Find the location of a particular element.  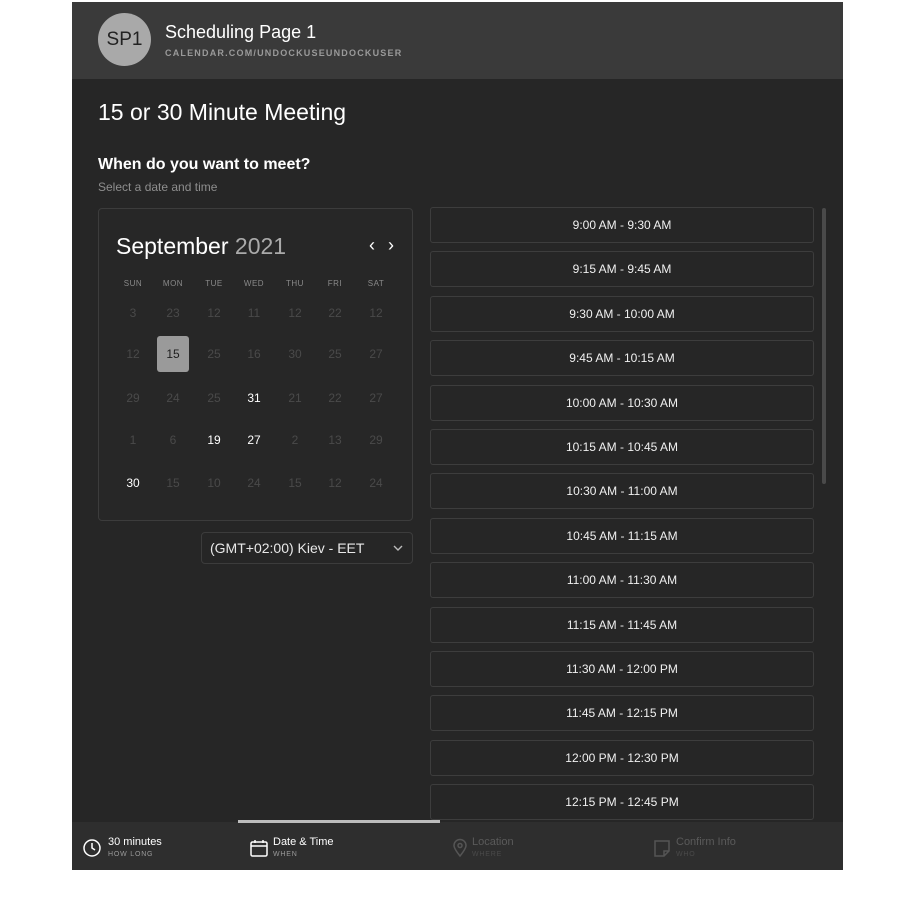

section-subheading: Select a date and time is located at coordinates (158, 187).